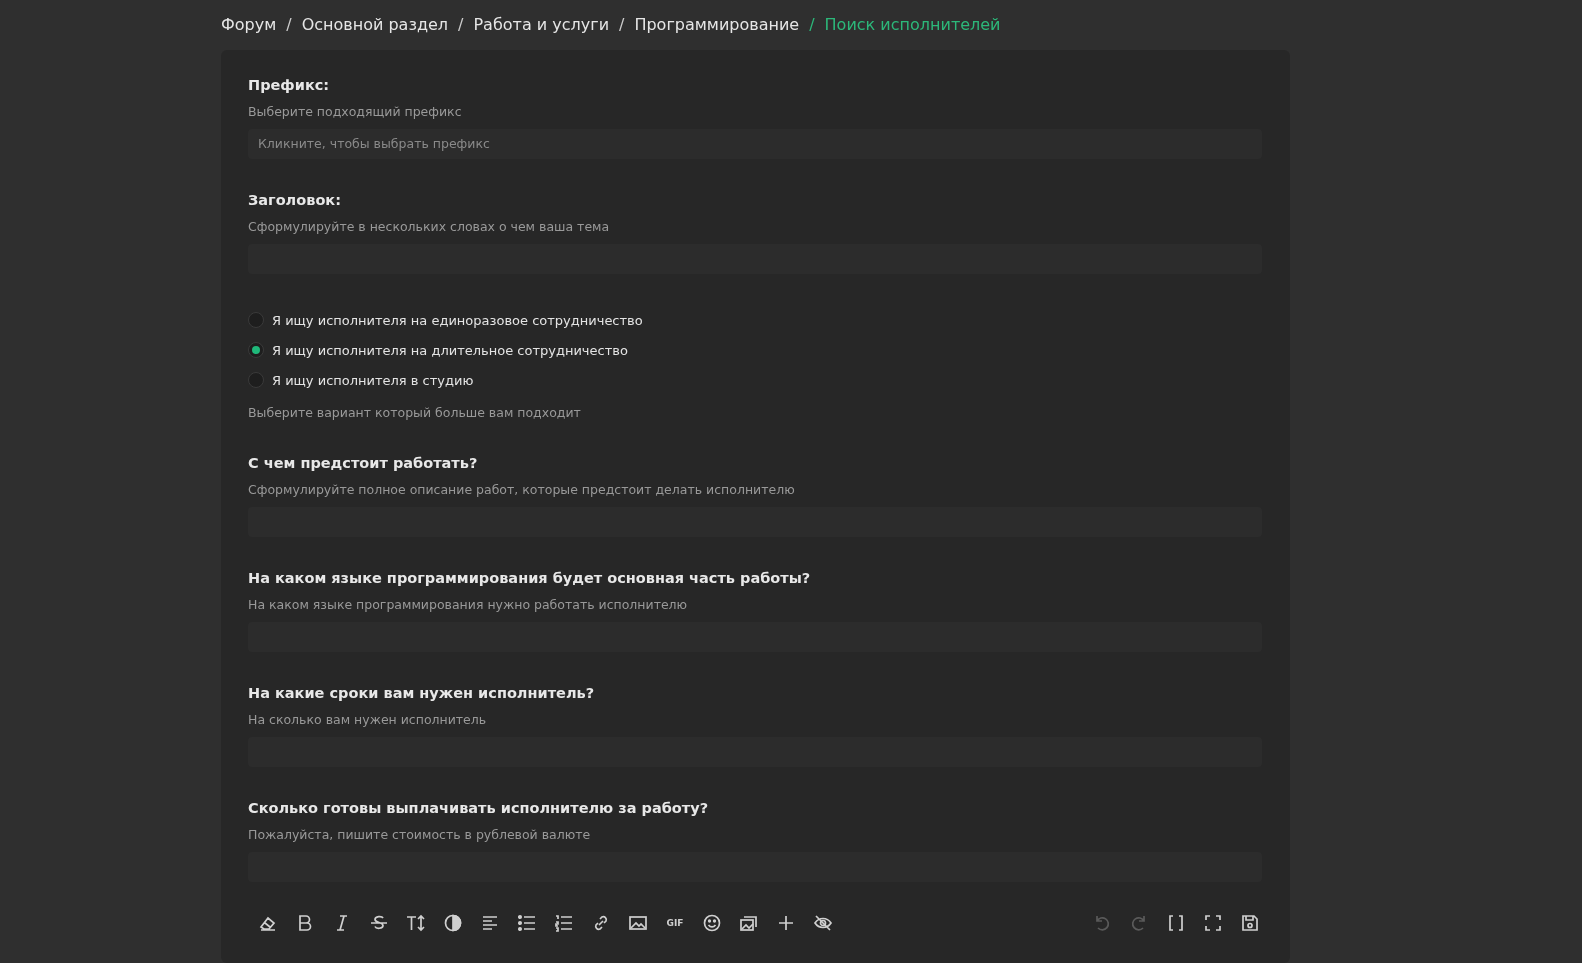  What do you see at coordinates (529, 578) in the screenshot?
I see `field-label: На каком языке программирования будет основная часть работы?` at bounding box center [529, 578].